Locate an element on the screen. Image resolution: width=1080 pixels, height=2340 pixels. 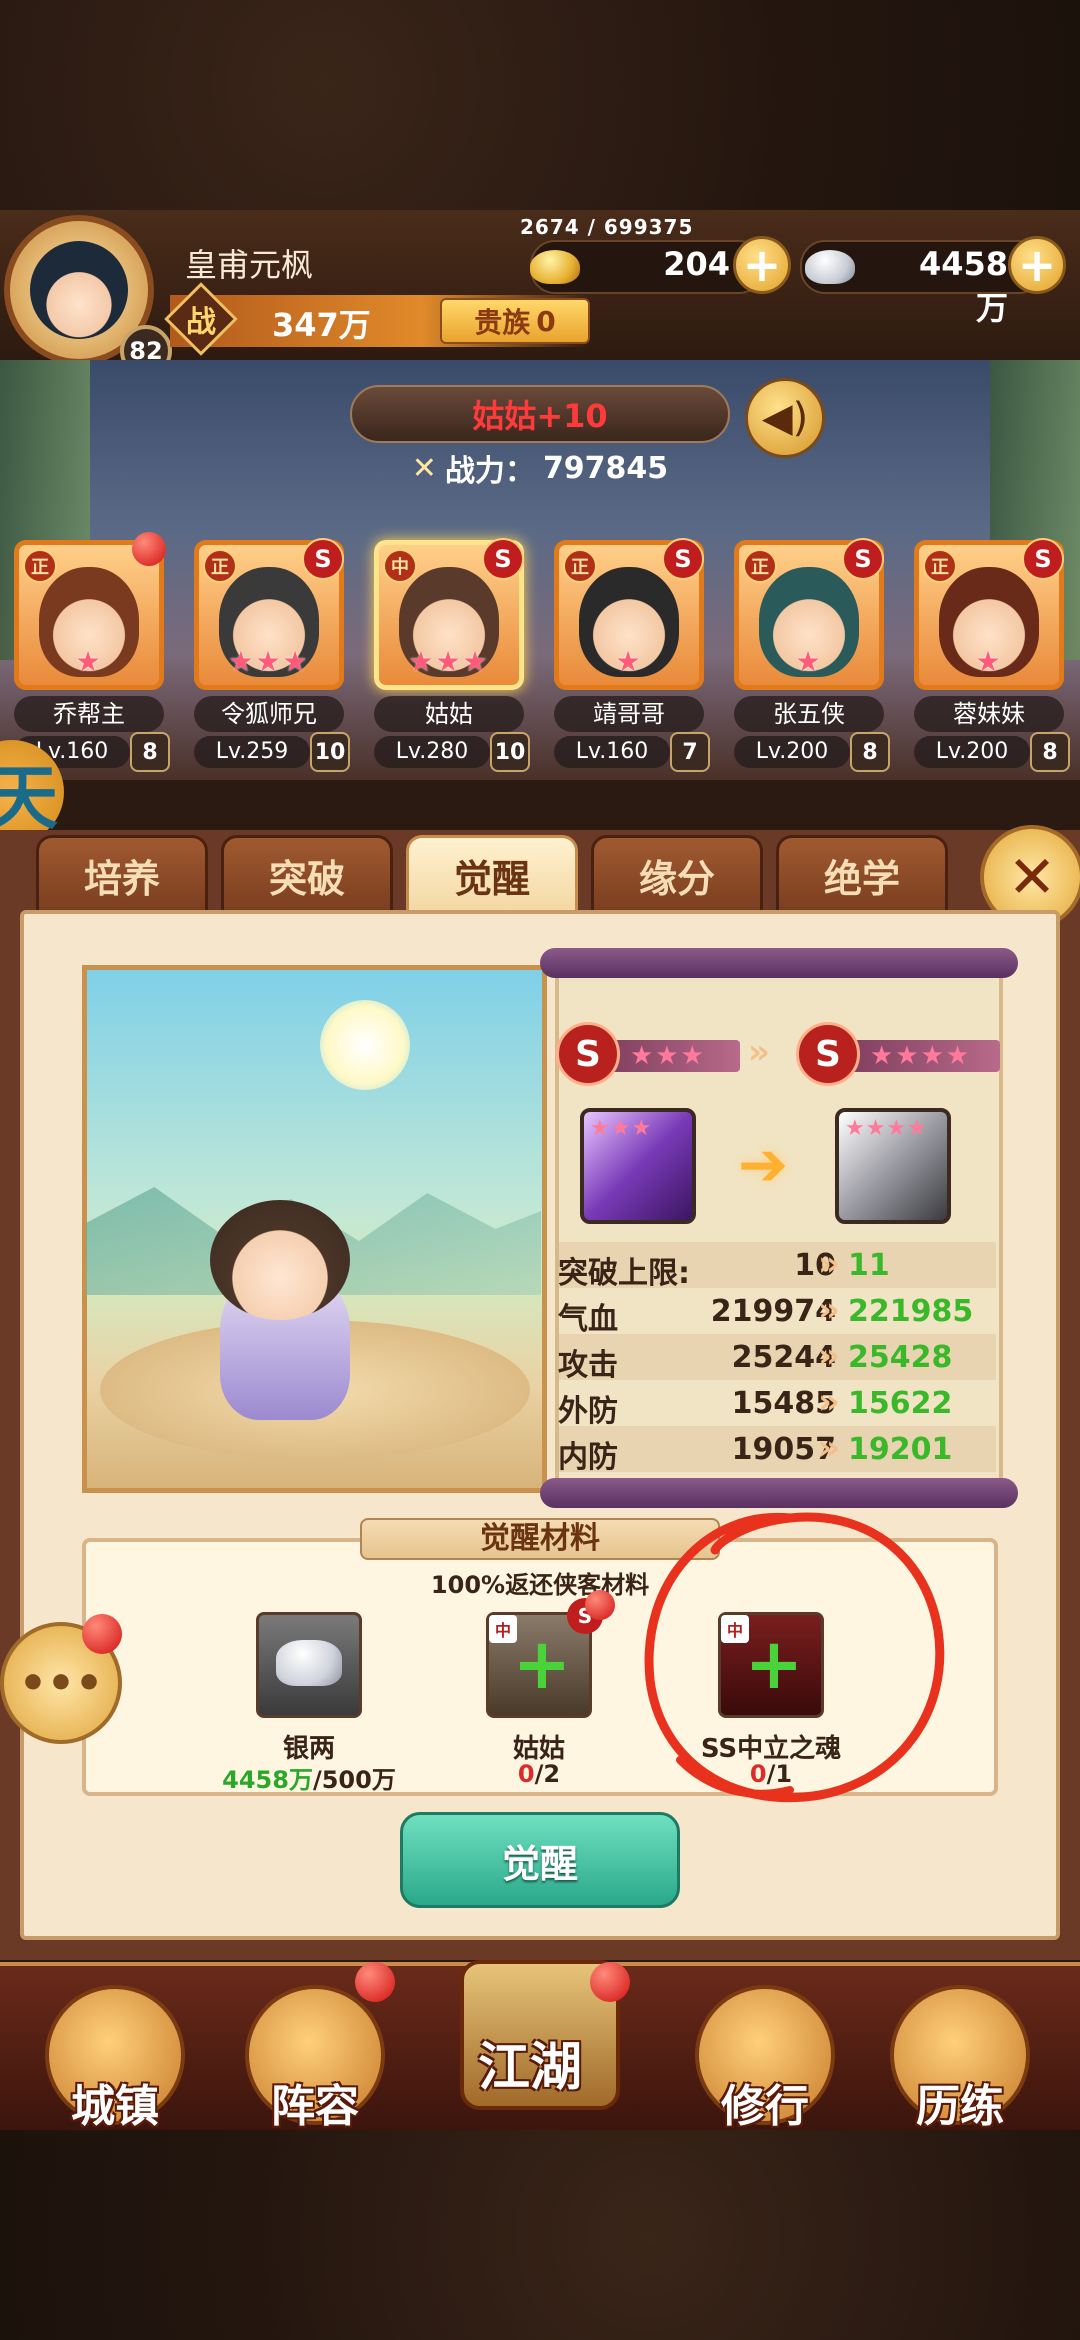
add-silver-button: + is located at coordinates (1037, 265).